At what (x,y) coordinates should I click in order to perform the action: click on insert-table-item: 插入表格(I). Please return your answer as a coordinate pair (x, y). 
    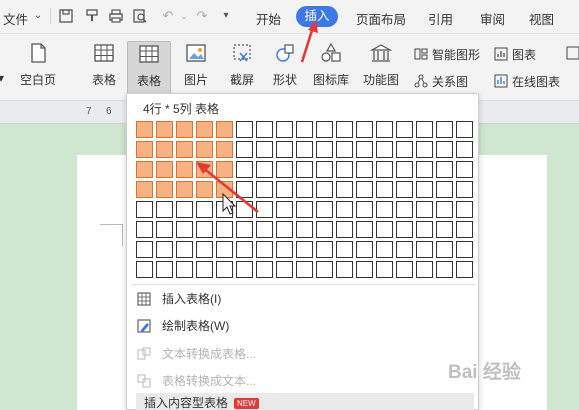
    Looking at the image, I should click on (305, 299).